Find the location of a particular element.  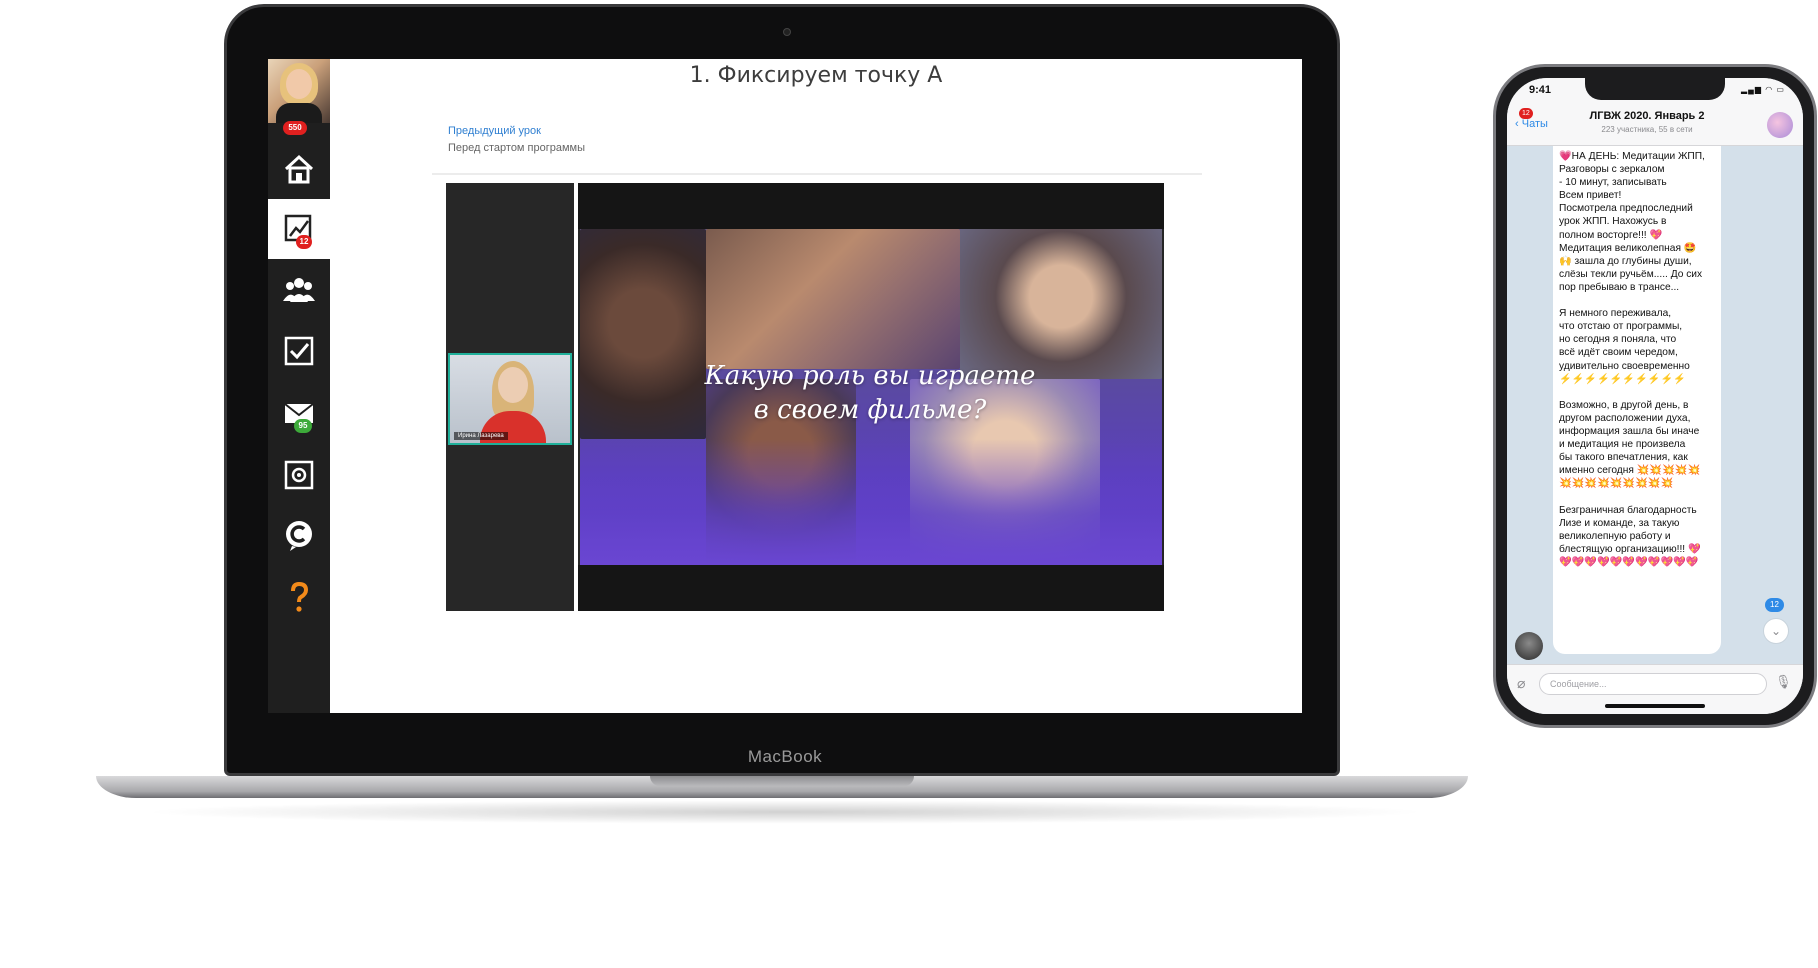

unread-count-badge: 12 is located at coordinates (1774, 605).